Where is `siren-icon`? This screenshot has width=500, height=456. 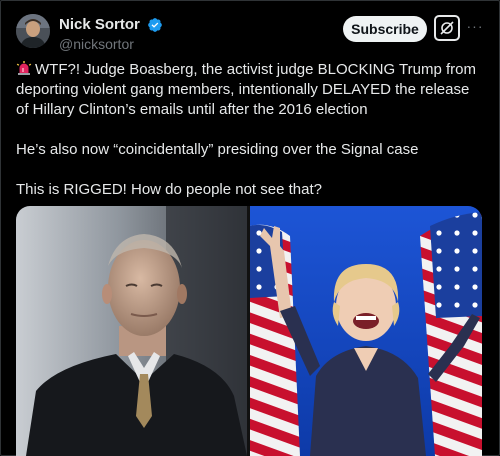
siren-icon is located at coordinates (24, 68).